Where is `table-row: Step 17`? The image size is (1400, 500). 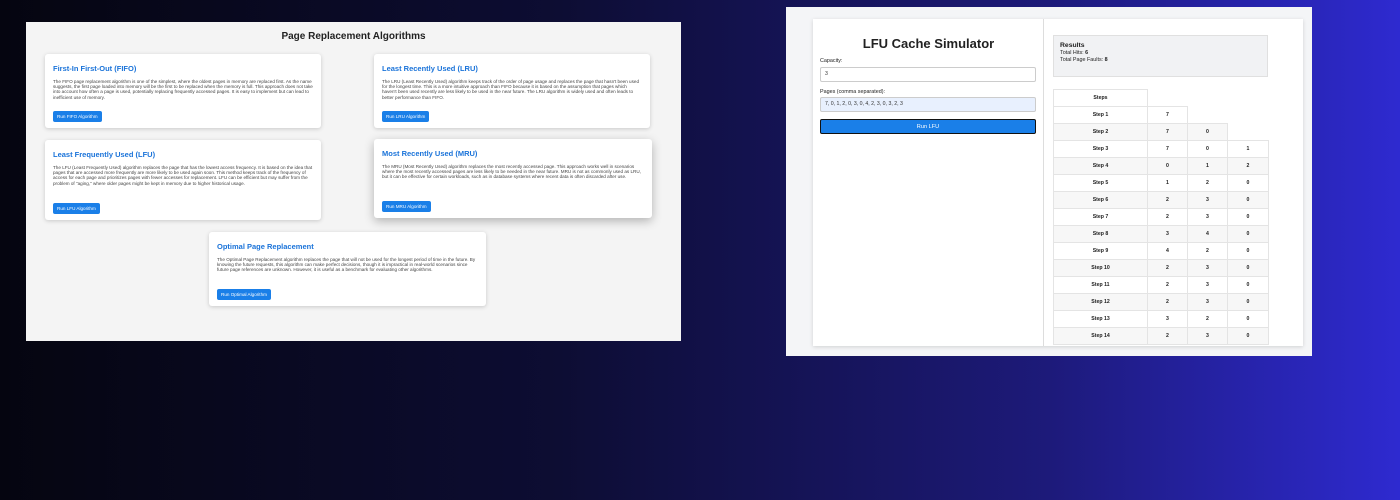 table-row: Step 17 is located at coordinates (1161, 115).